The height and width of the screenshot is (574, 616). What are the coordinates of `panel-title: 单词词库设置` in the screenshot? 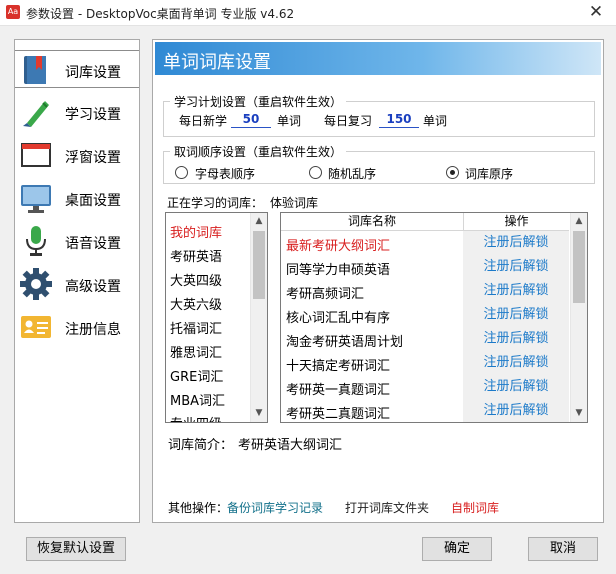 It's located at (217, 62).